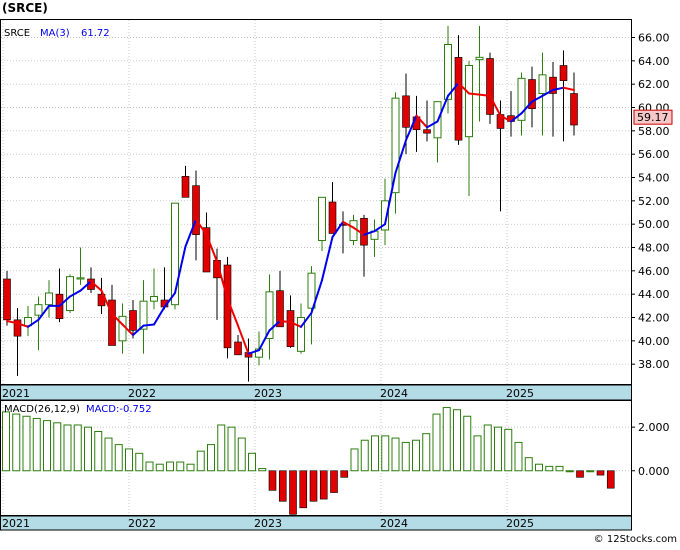  I want to click on price-tick-label: 48.00, so click(654, 248).